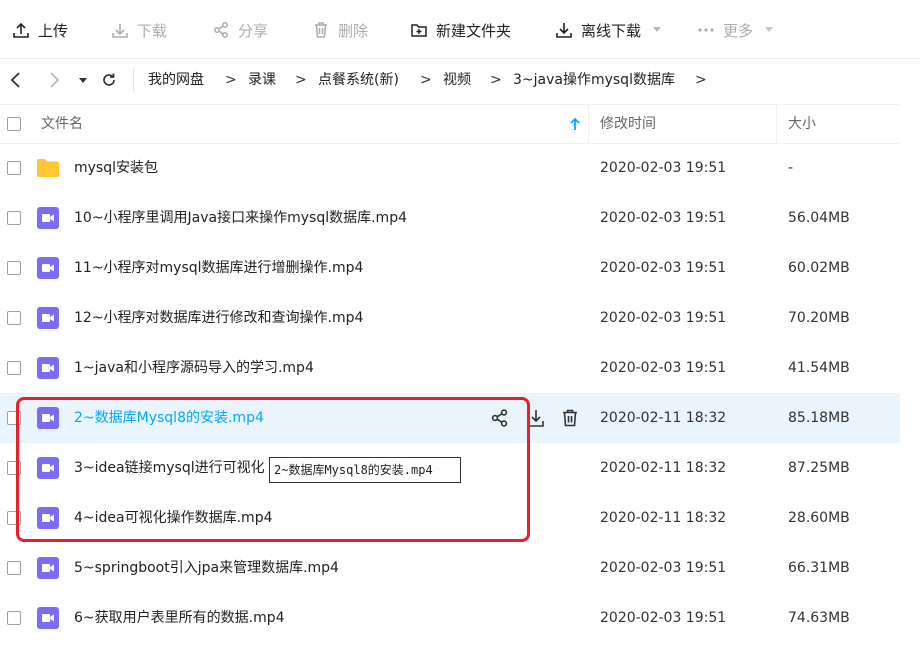 The height and width of the screenshot is (645, 920). Describe the element at coordinates (116, 168) in the screenshot. I see `file-name: mysql安装包` at that location.